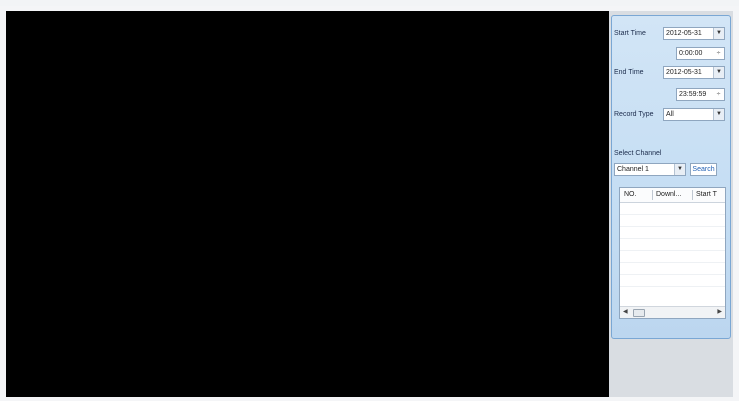 The width and height of the screenshot is (739, 401). I want to click on end-time-value: 23:59:59, so click(693, 94).